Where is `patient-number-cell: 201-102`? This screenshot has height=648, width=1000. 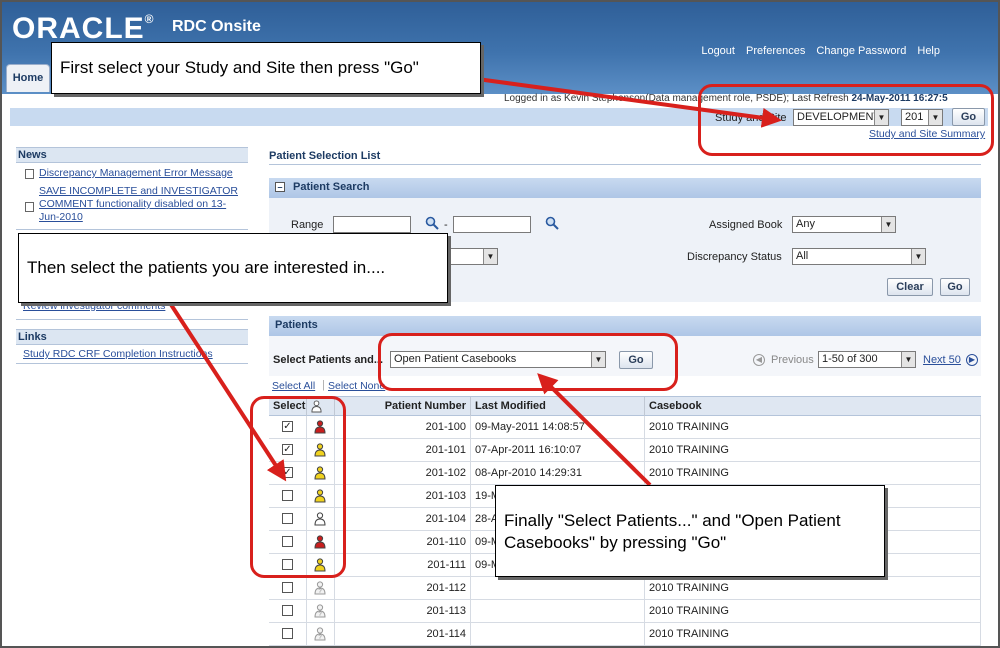
patient-number-cell: 201-102 is located at coordinates (403, 473).